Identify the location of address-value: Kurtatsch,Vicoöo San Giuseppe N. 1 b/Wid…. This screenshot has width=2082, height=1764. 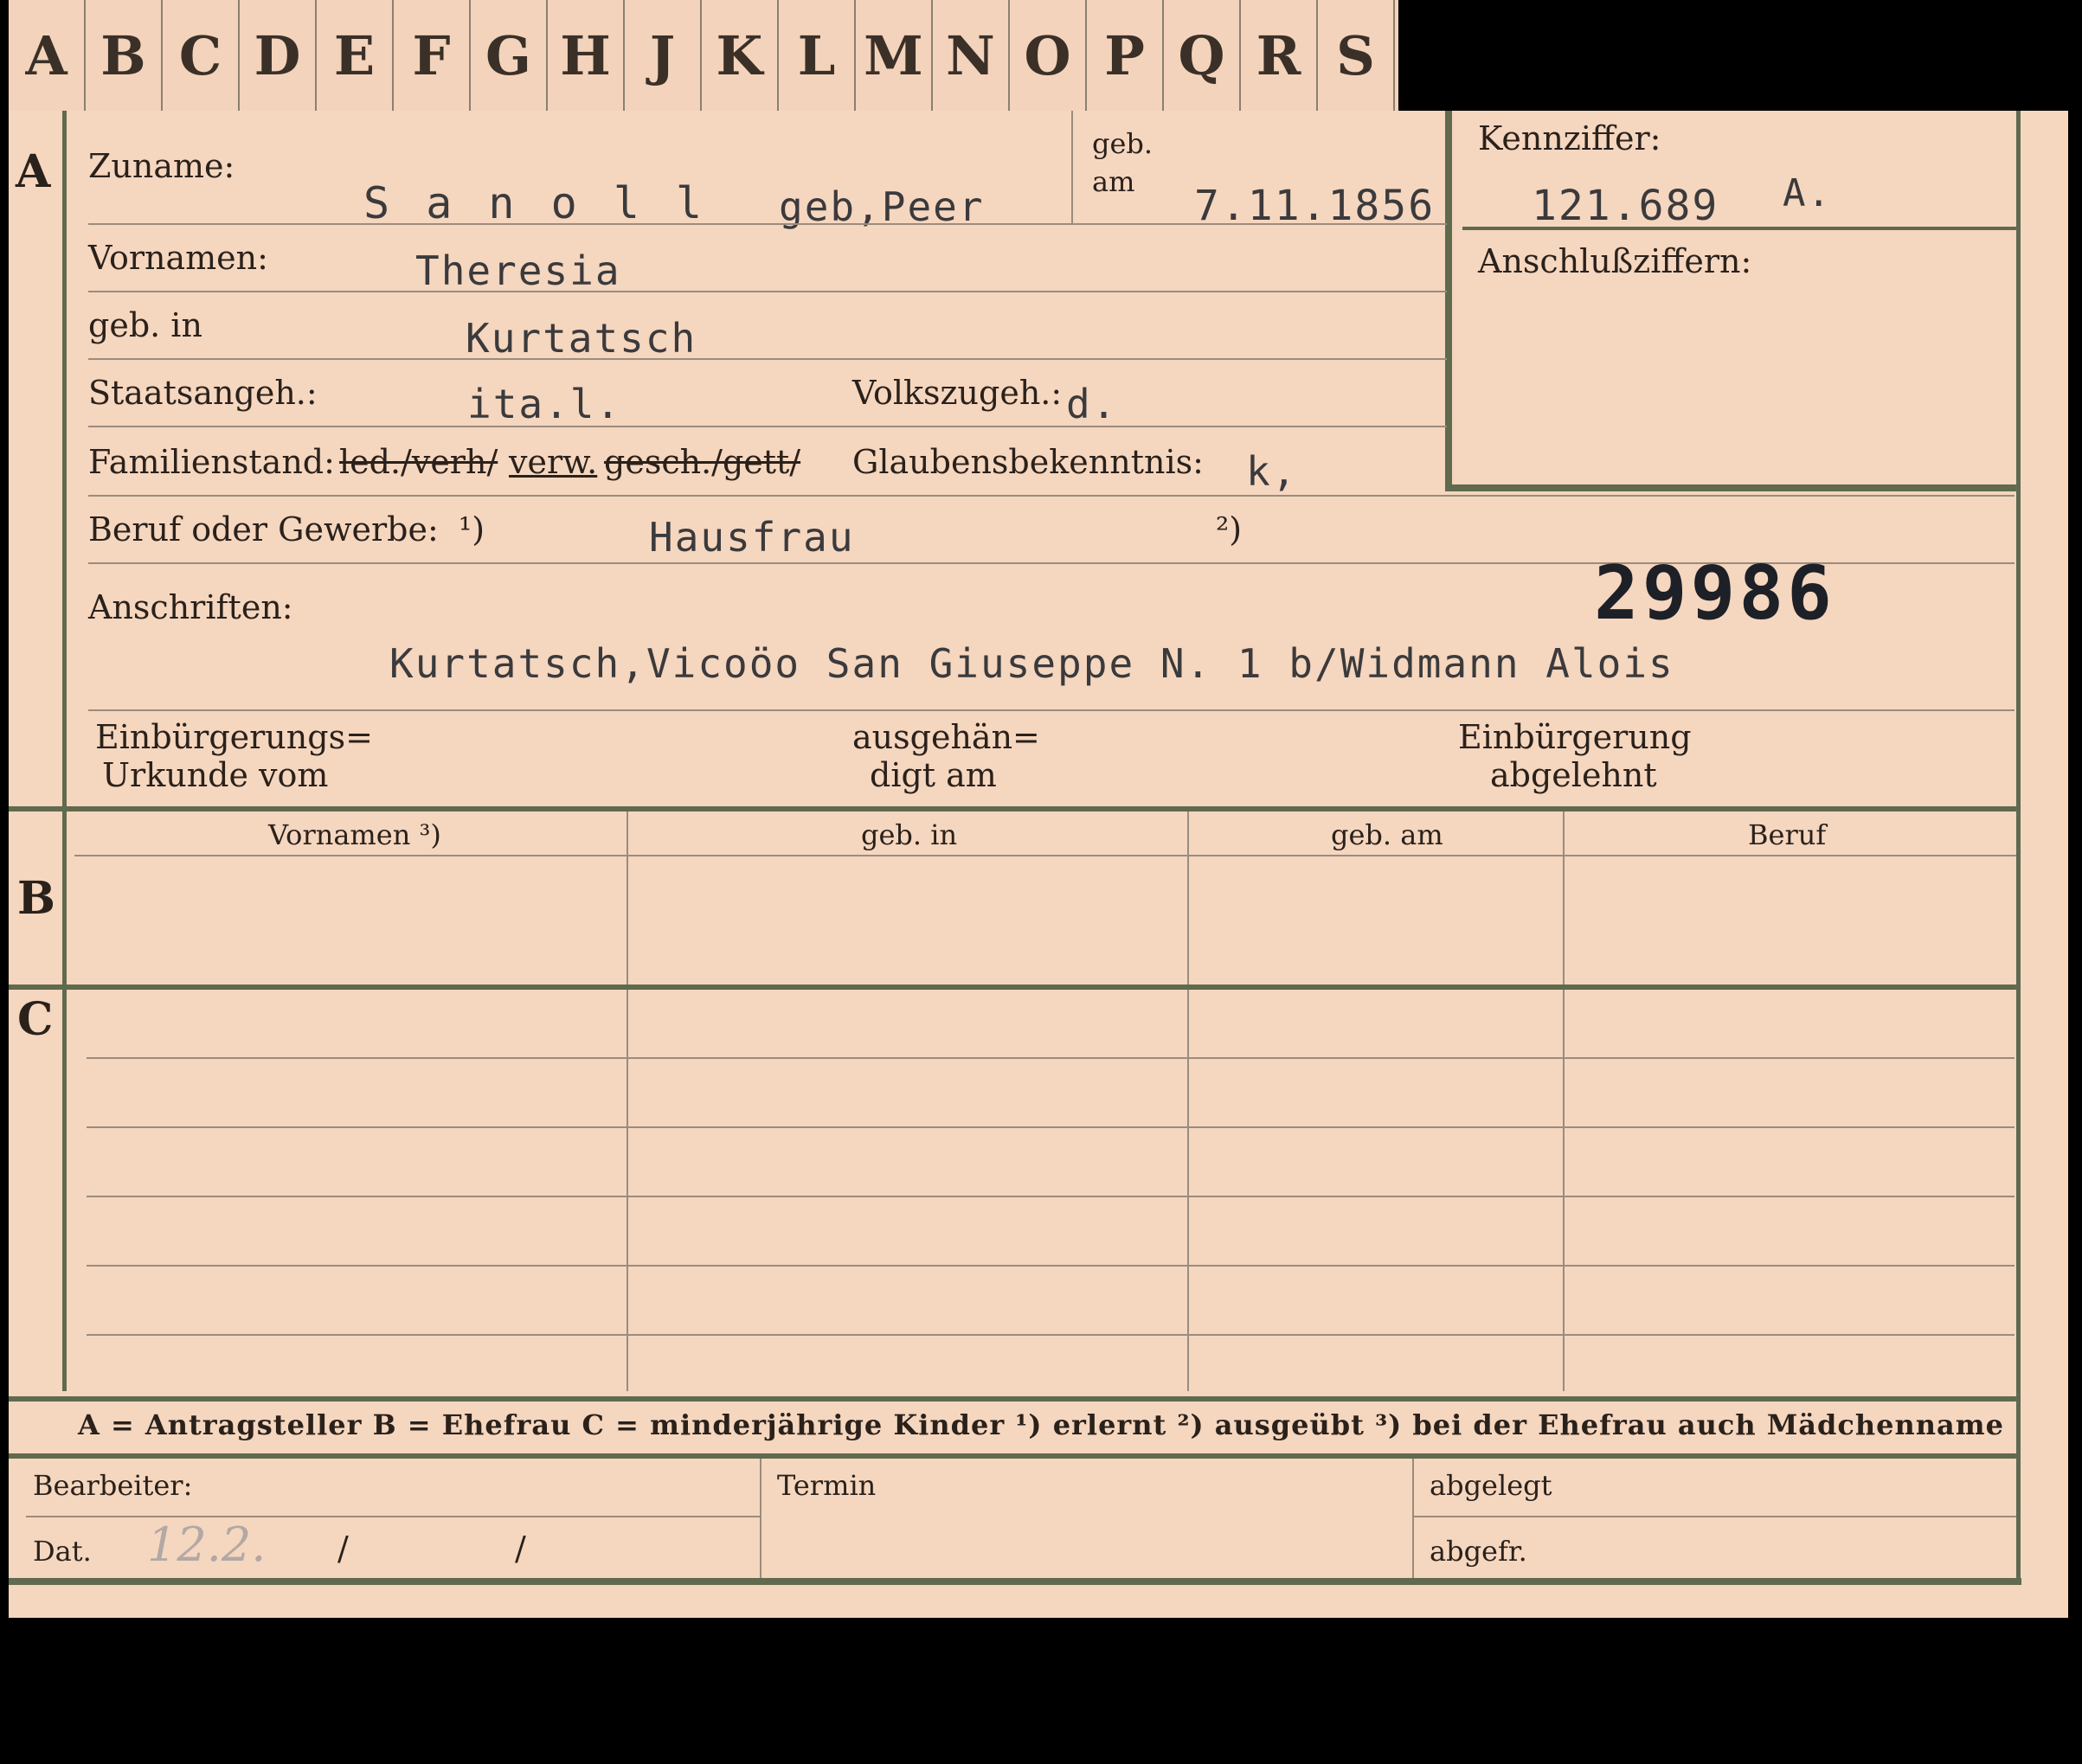
(1031, 663).